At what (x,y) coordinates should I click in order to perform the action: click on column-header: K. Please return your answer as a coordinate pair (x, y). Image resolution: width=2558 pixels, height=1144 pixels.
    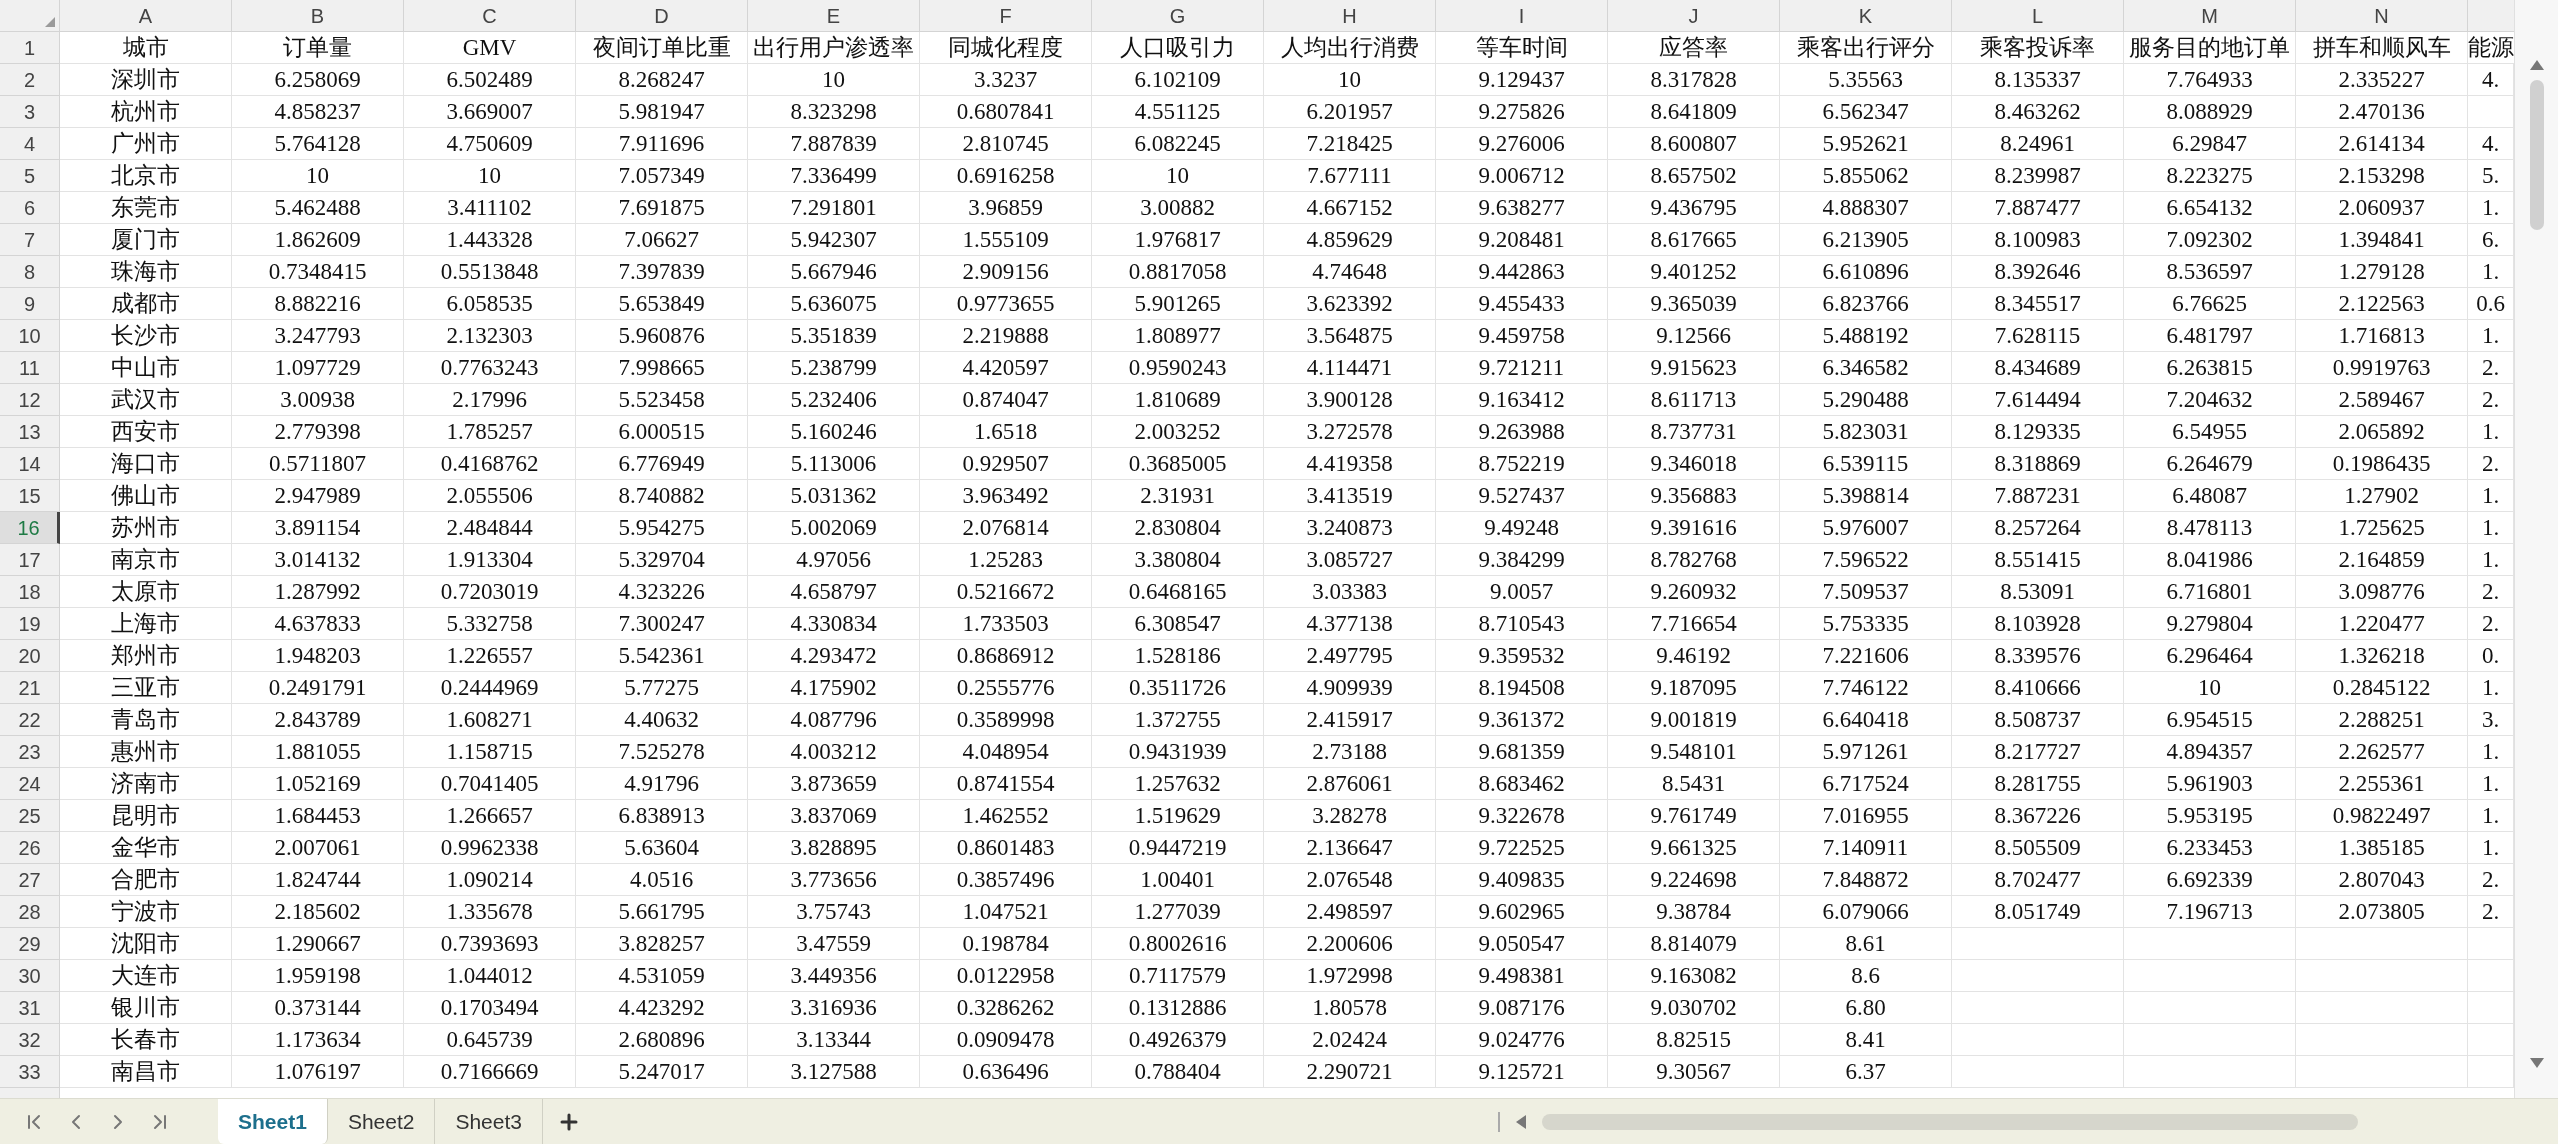
    Looking at the image, I should click on (1866, 16).